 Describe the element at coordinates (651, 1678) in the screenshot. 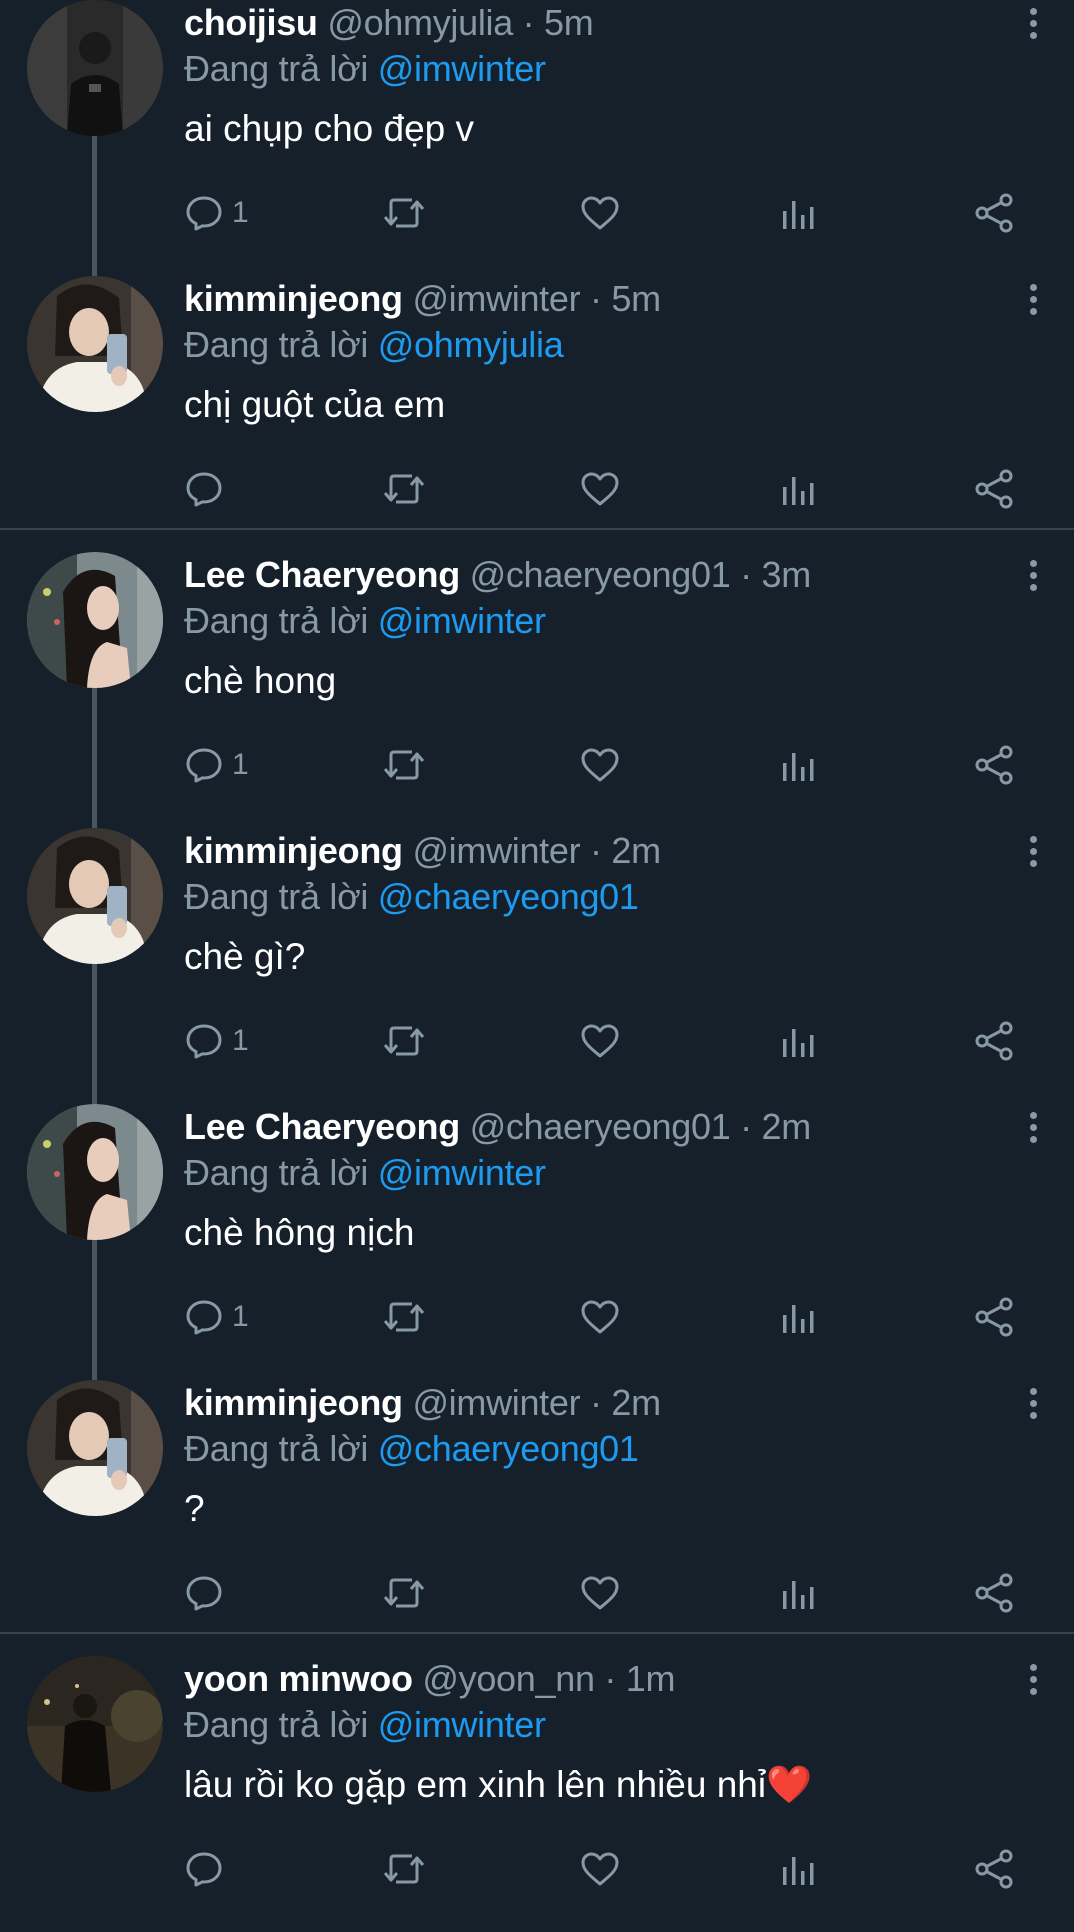

I see `timestamp: 1m` at that location.